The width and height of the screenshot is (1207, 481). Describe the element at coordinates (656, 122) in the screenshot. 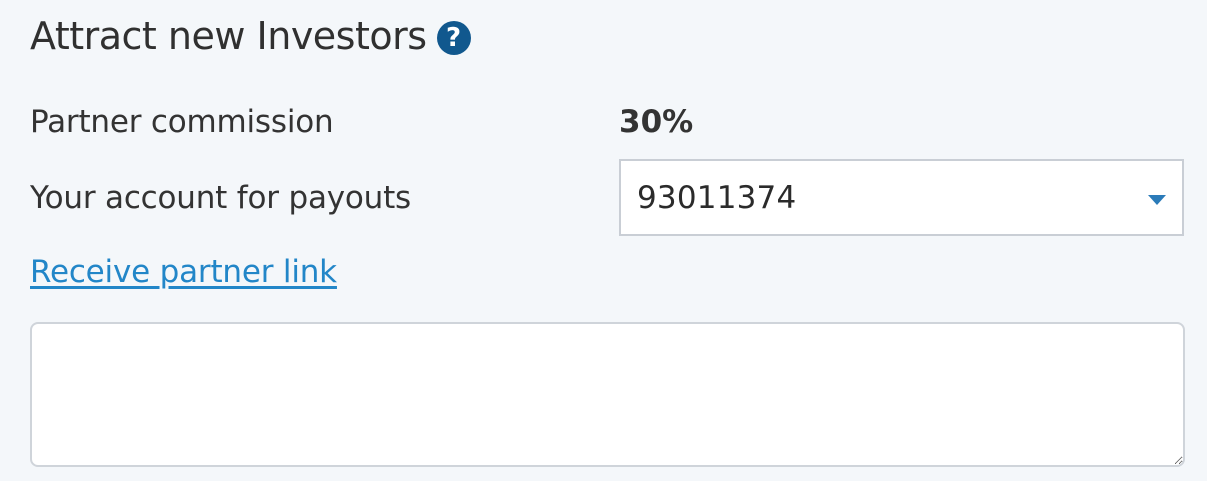

I see `partner-commission-value: 30%` at that location.